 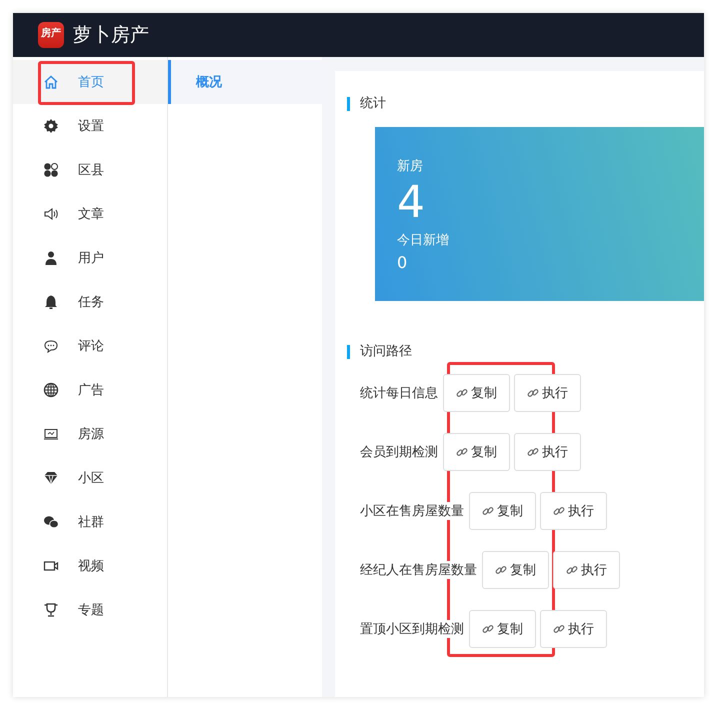 I want to click on route-label: 会员到期检测, so click(x=399, y=452).